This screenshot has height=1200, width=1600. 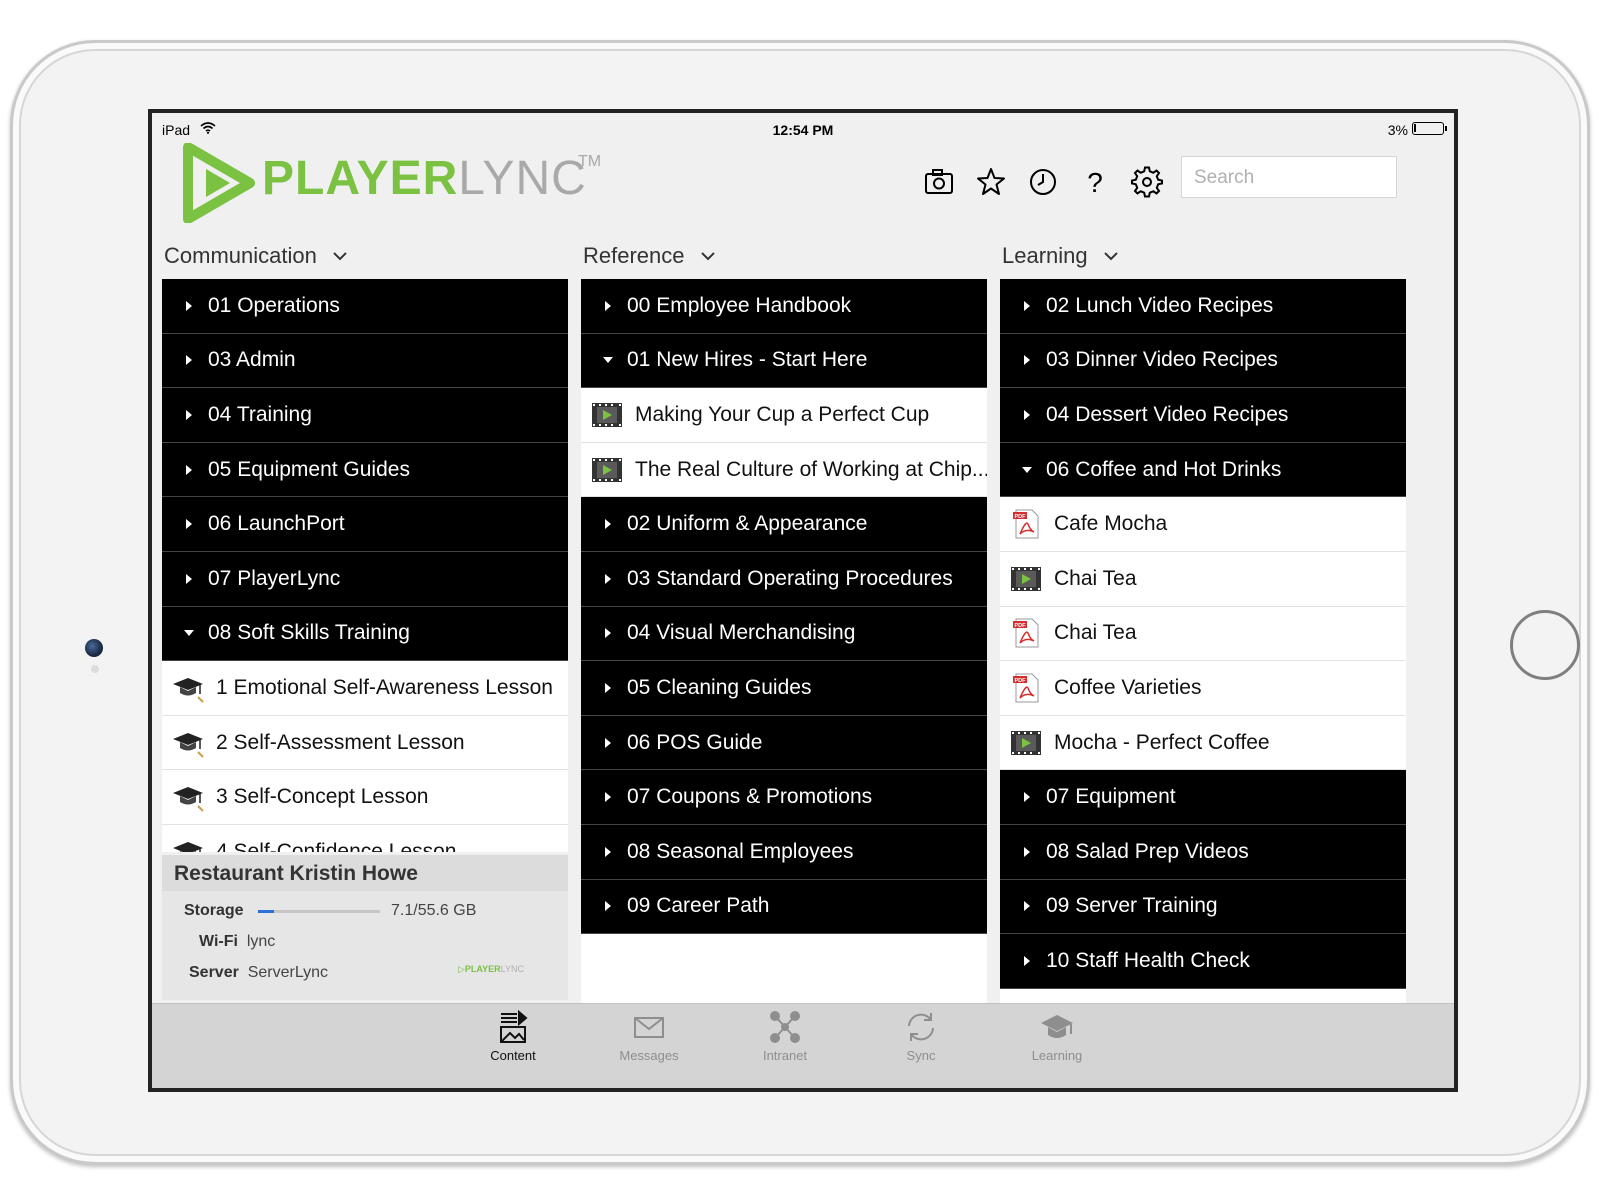 What do you see at coordinates (1203, 579) in the screenshot?
I see `file-row: Chai Tea` at bounding box center [1203, 579].